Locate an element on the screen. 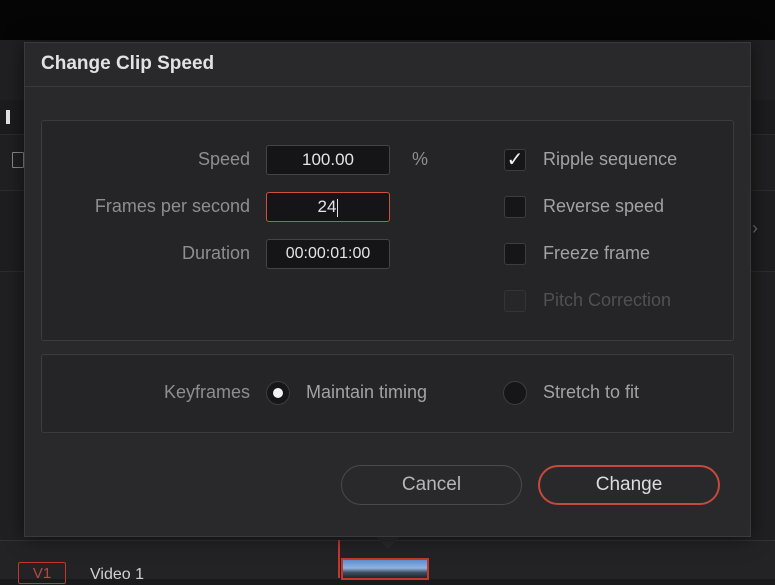 The image size is (775, 585). duration-input: 00:00:01:00 is located at coordinates (328, 254).